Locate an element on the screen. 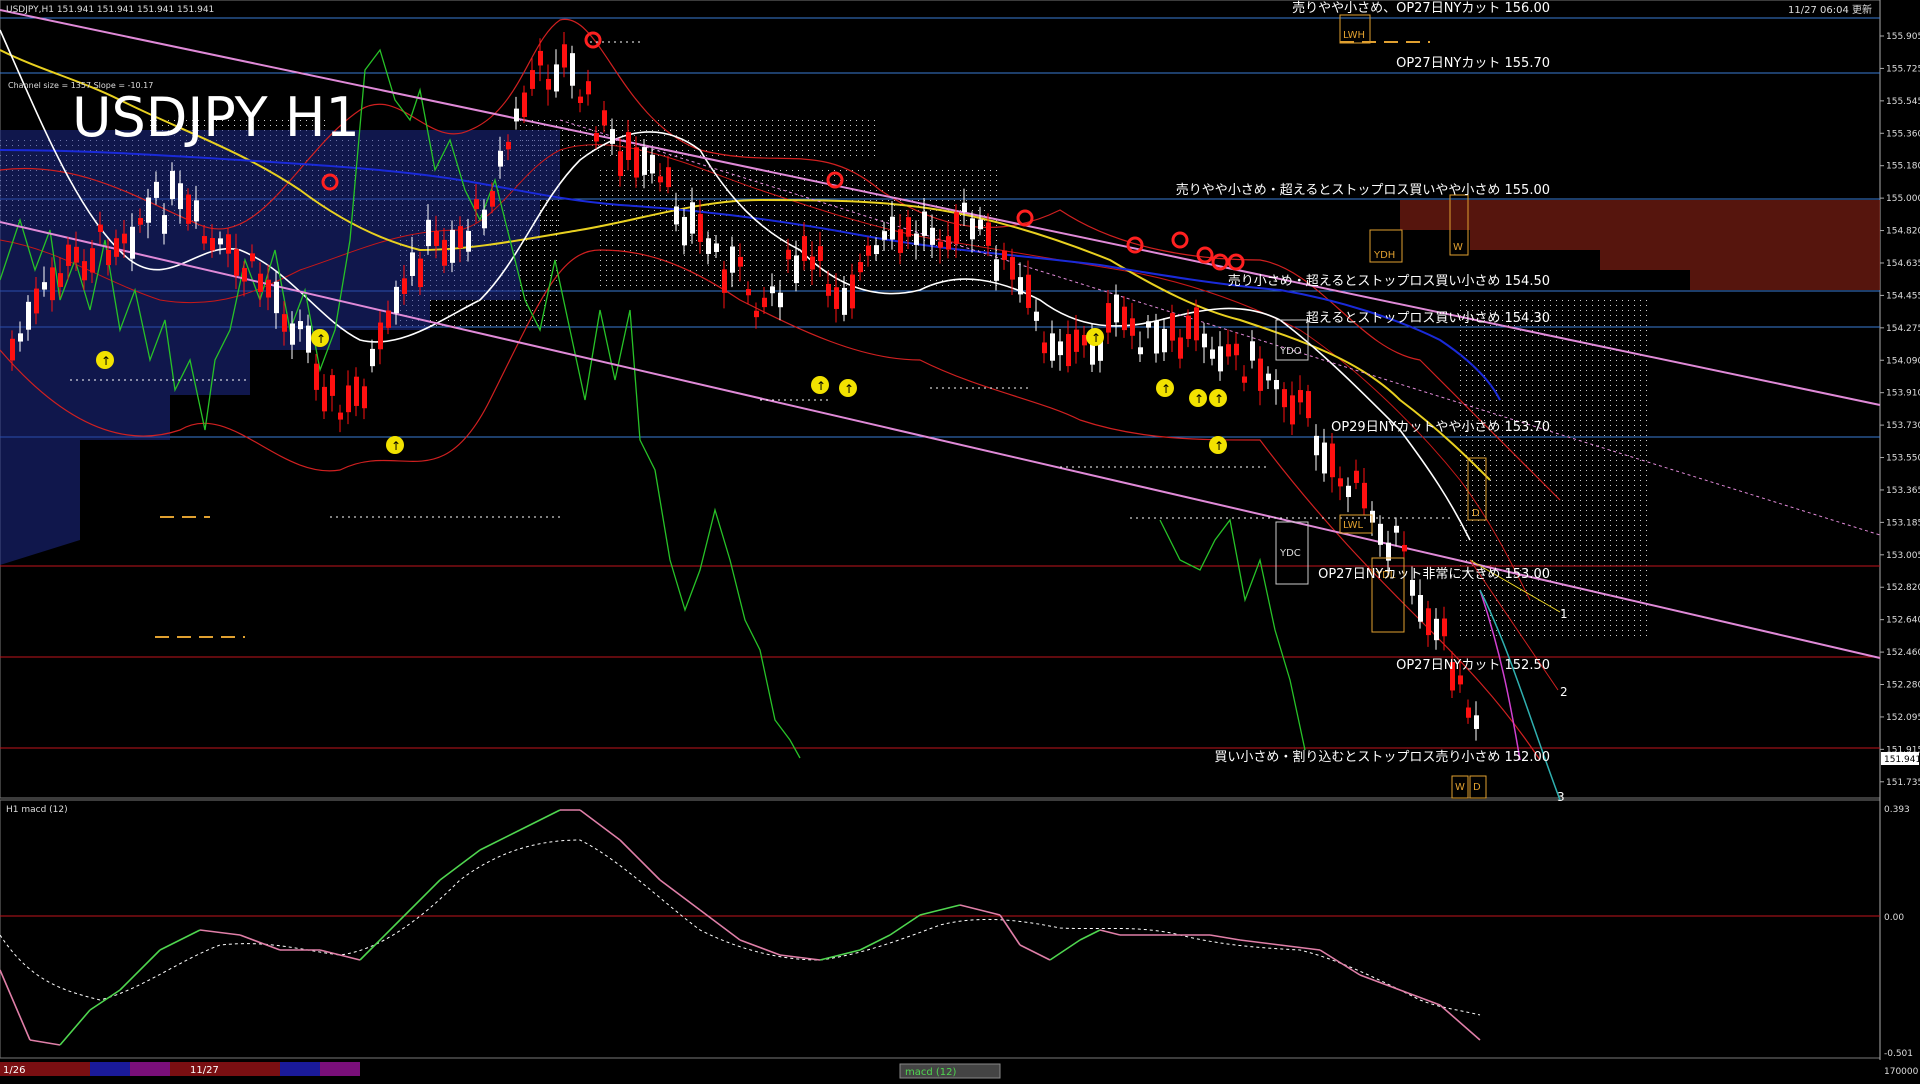 This screenshot has height=1084, width=1920. price-tick: 154.275 is located at coordinates (1903, 329).